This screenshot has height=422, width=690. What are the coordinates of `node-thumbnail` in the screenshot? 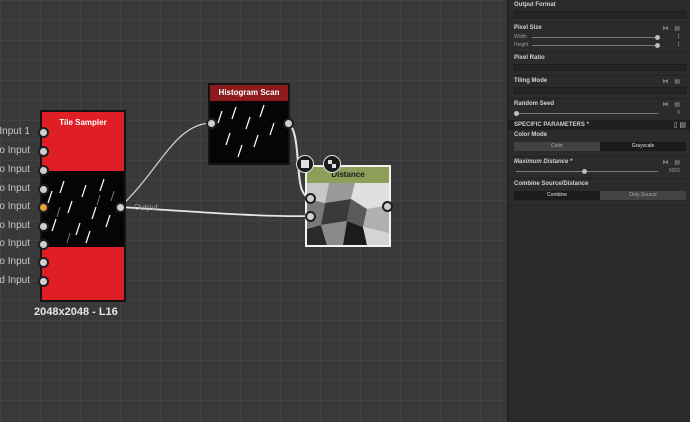 It's located at (83, 209).